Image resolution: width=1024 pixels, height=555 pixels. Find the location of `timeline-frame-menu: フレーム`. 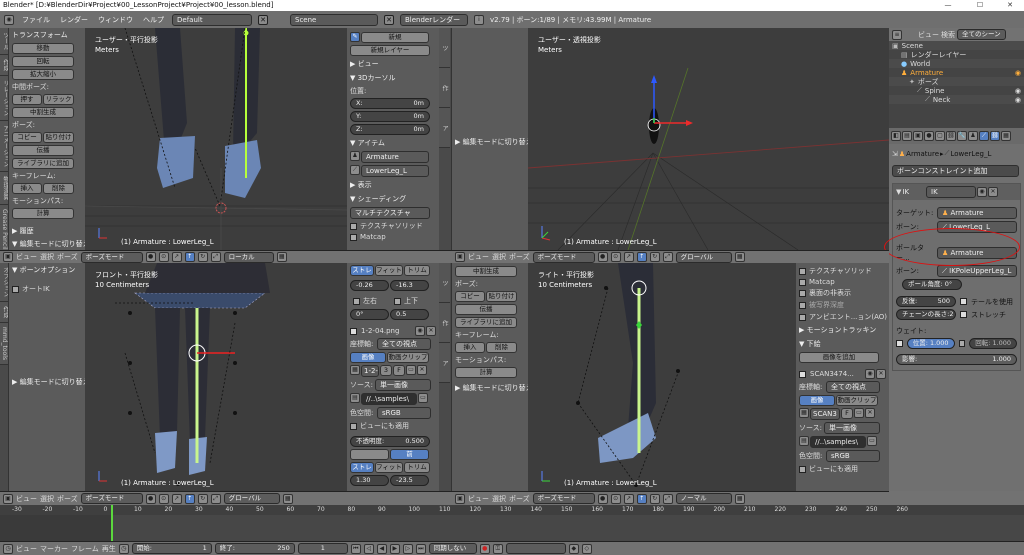

timeline-frame-menu: フレーム is located at coordinates (85, 549).